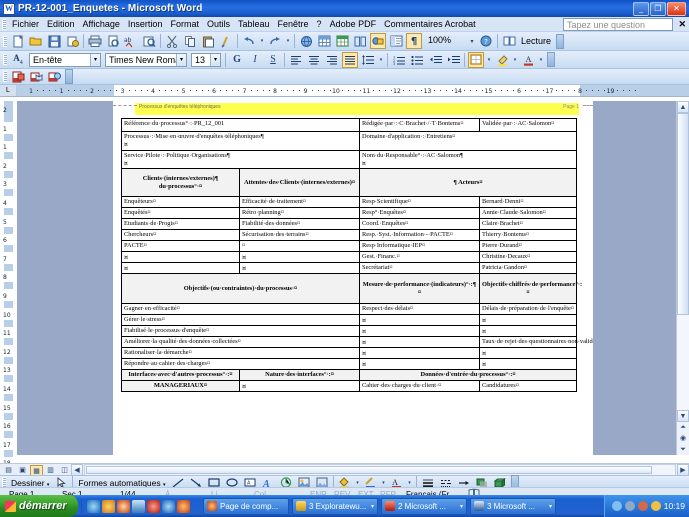 The height and width of the screenshot is (517, 689). I want to click on cell-expectation: Rétro·planning¤, so click(299, 213).